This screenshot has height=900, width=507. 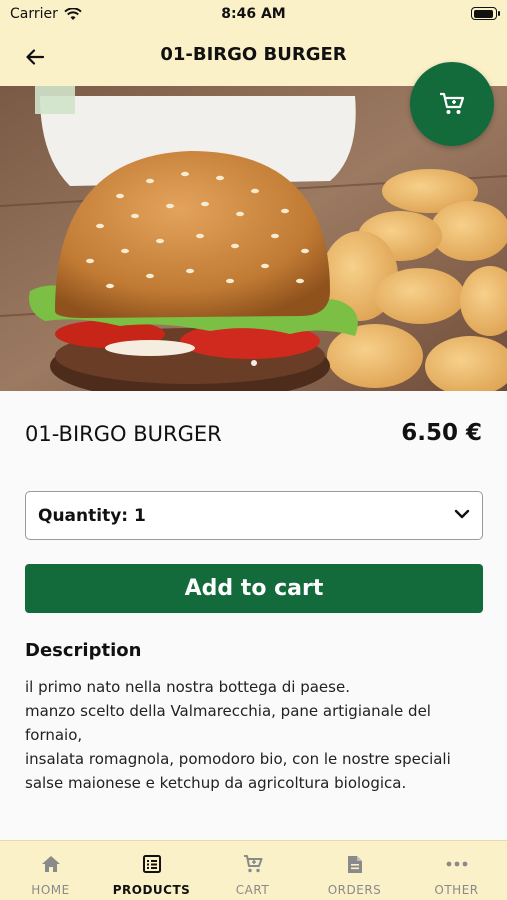 I want to click on status-bar: Carrier 8:46 AM, so click(x=253, y=14).